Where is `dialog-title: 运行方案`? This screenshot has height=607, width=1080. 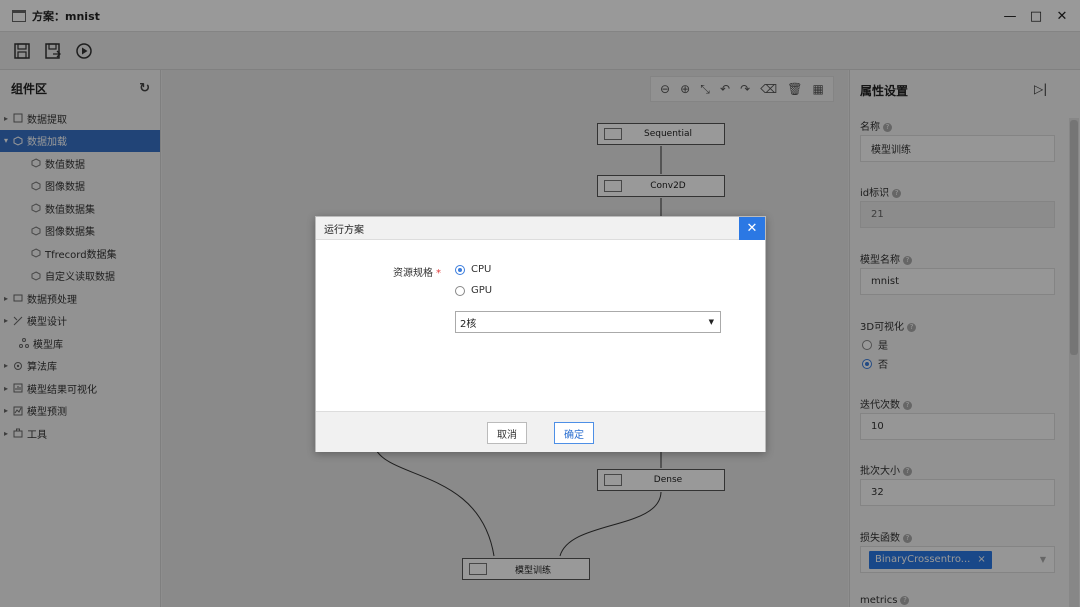 dialog-title: 运行方案 is located at coordinates (344, 230).